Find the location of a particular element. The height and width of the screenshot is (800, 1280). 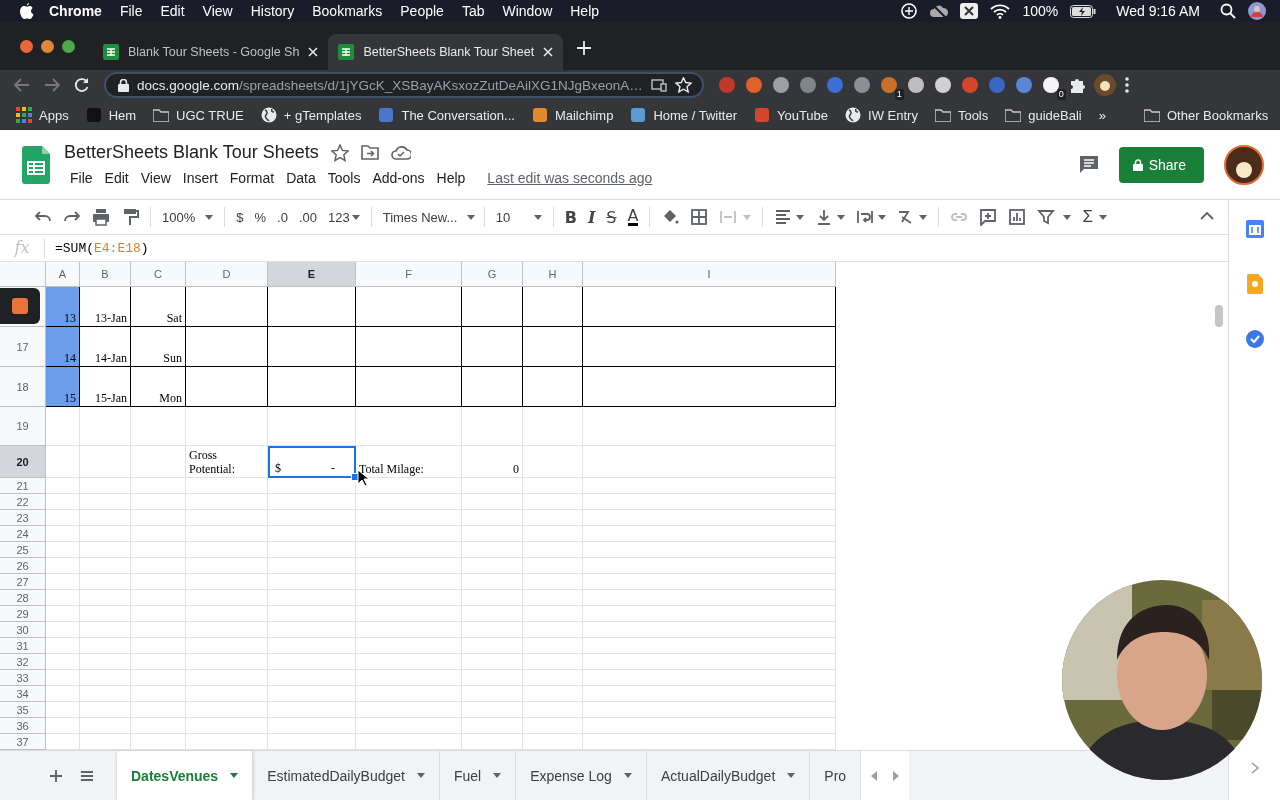

menu-item: Insert is located at coordinates (200, 178).